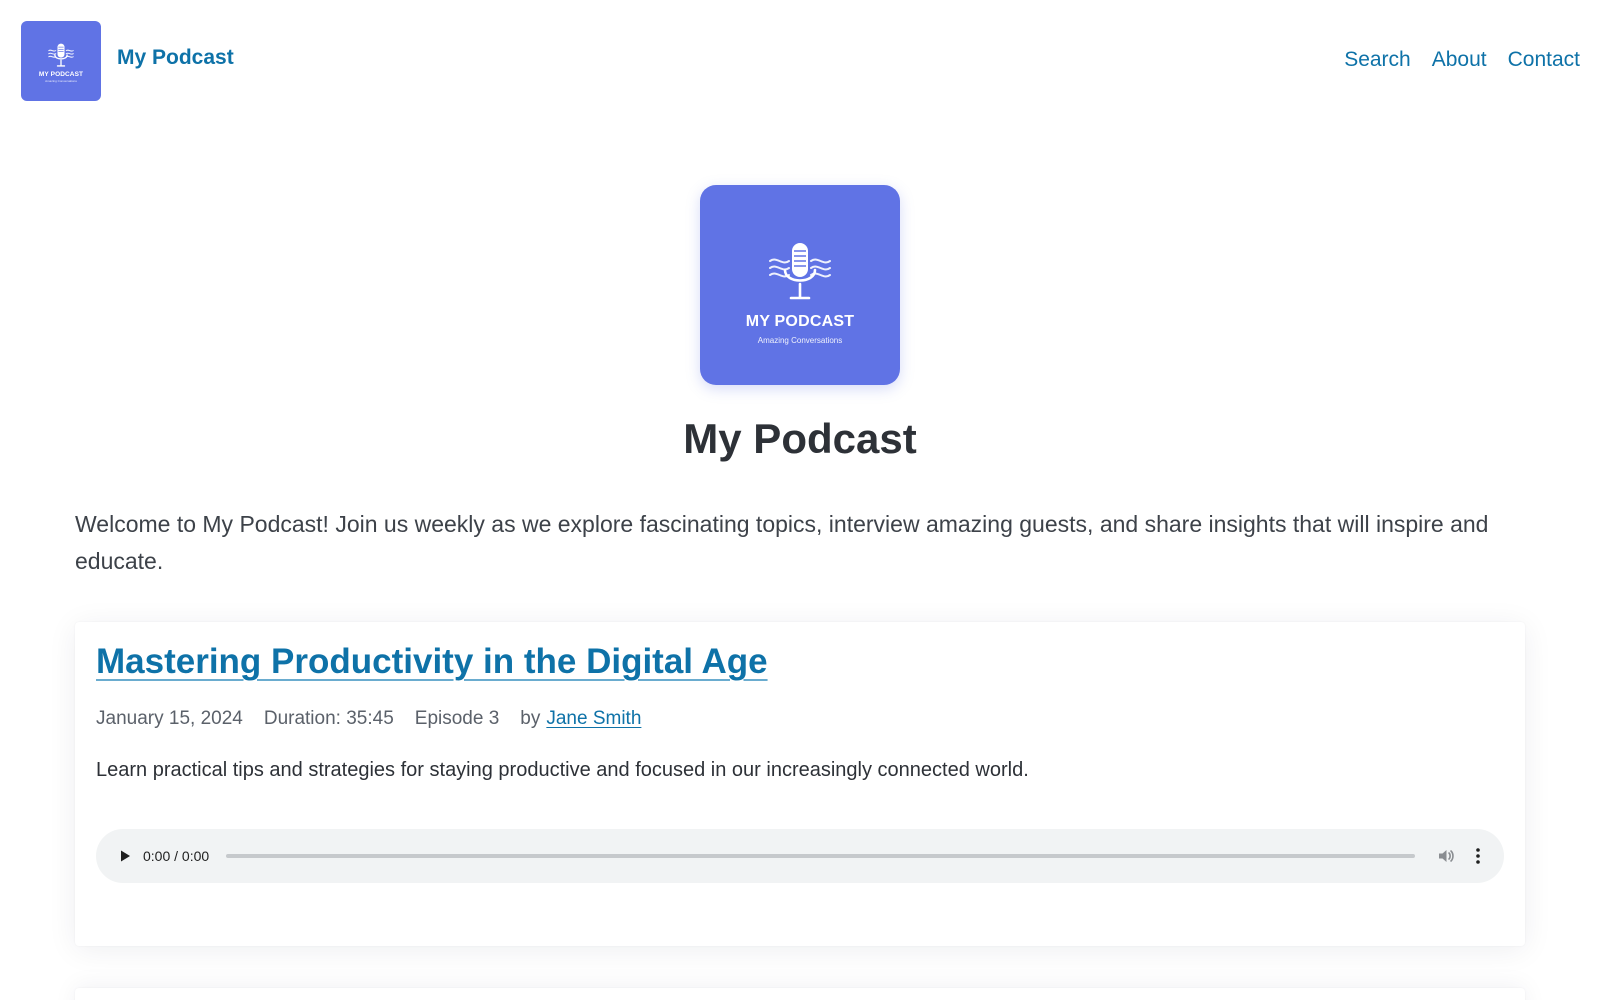 This screenshot has height=1000, width=1600. Describe the element at coordinates (61, 74) in the screenshot. I see `logo-title: MY PODCAST` at that location.